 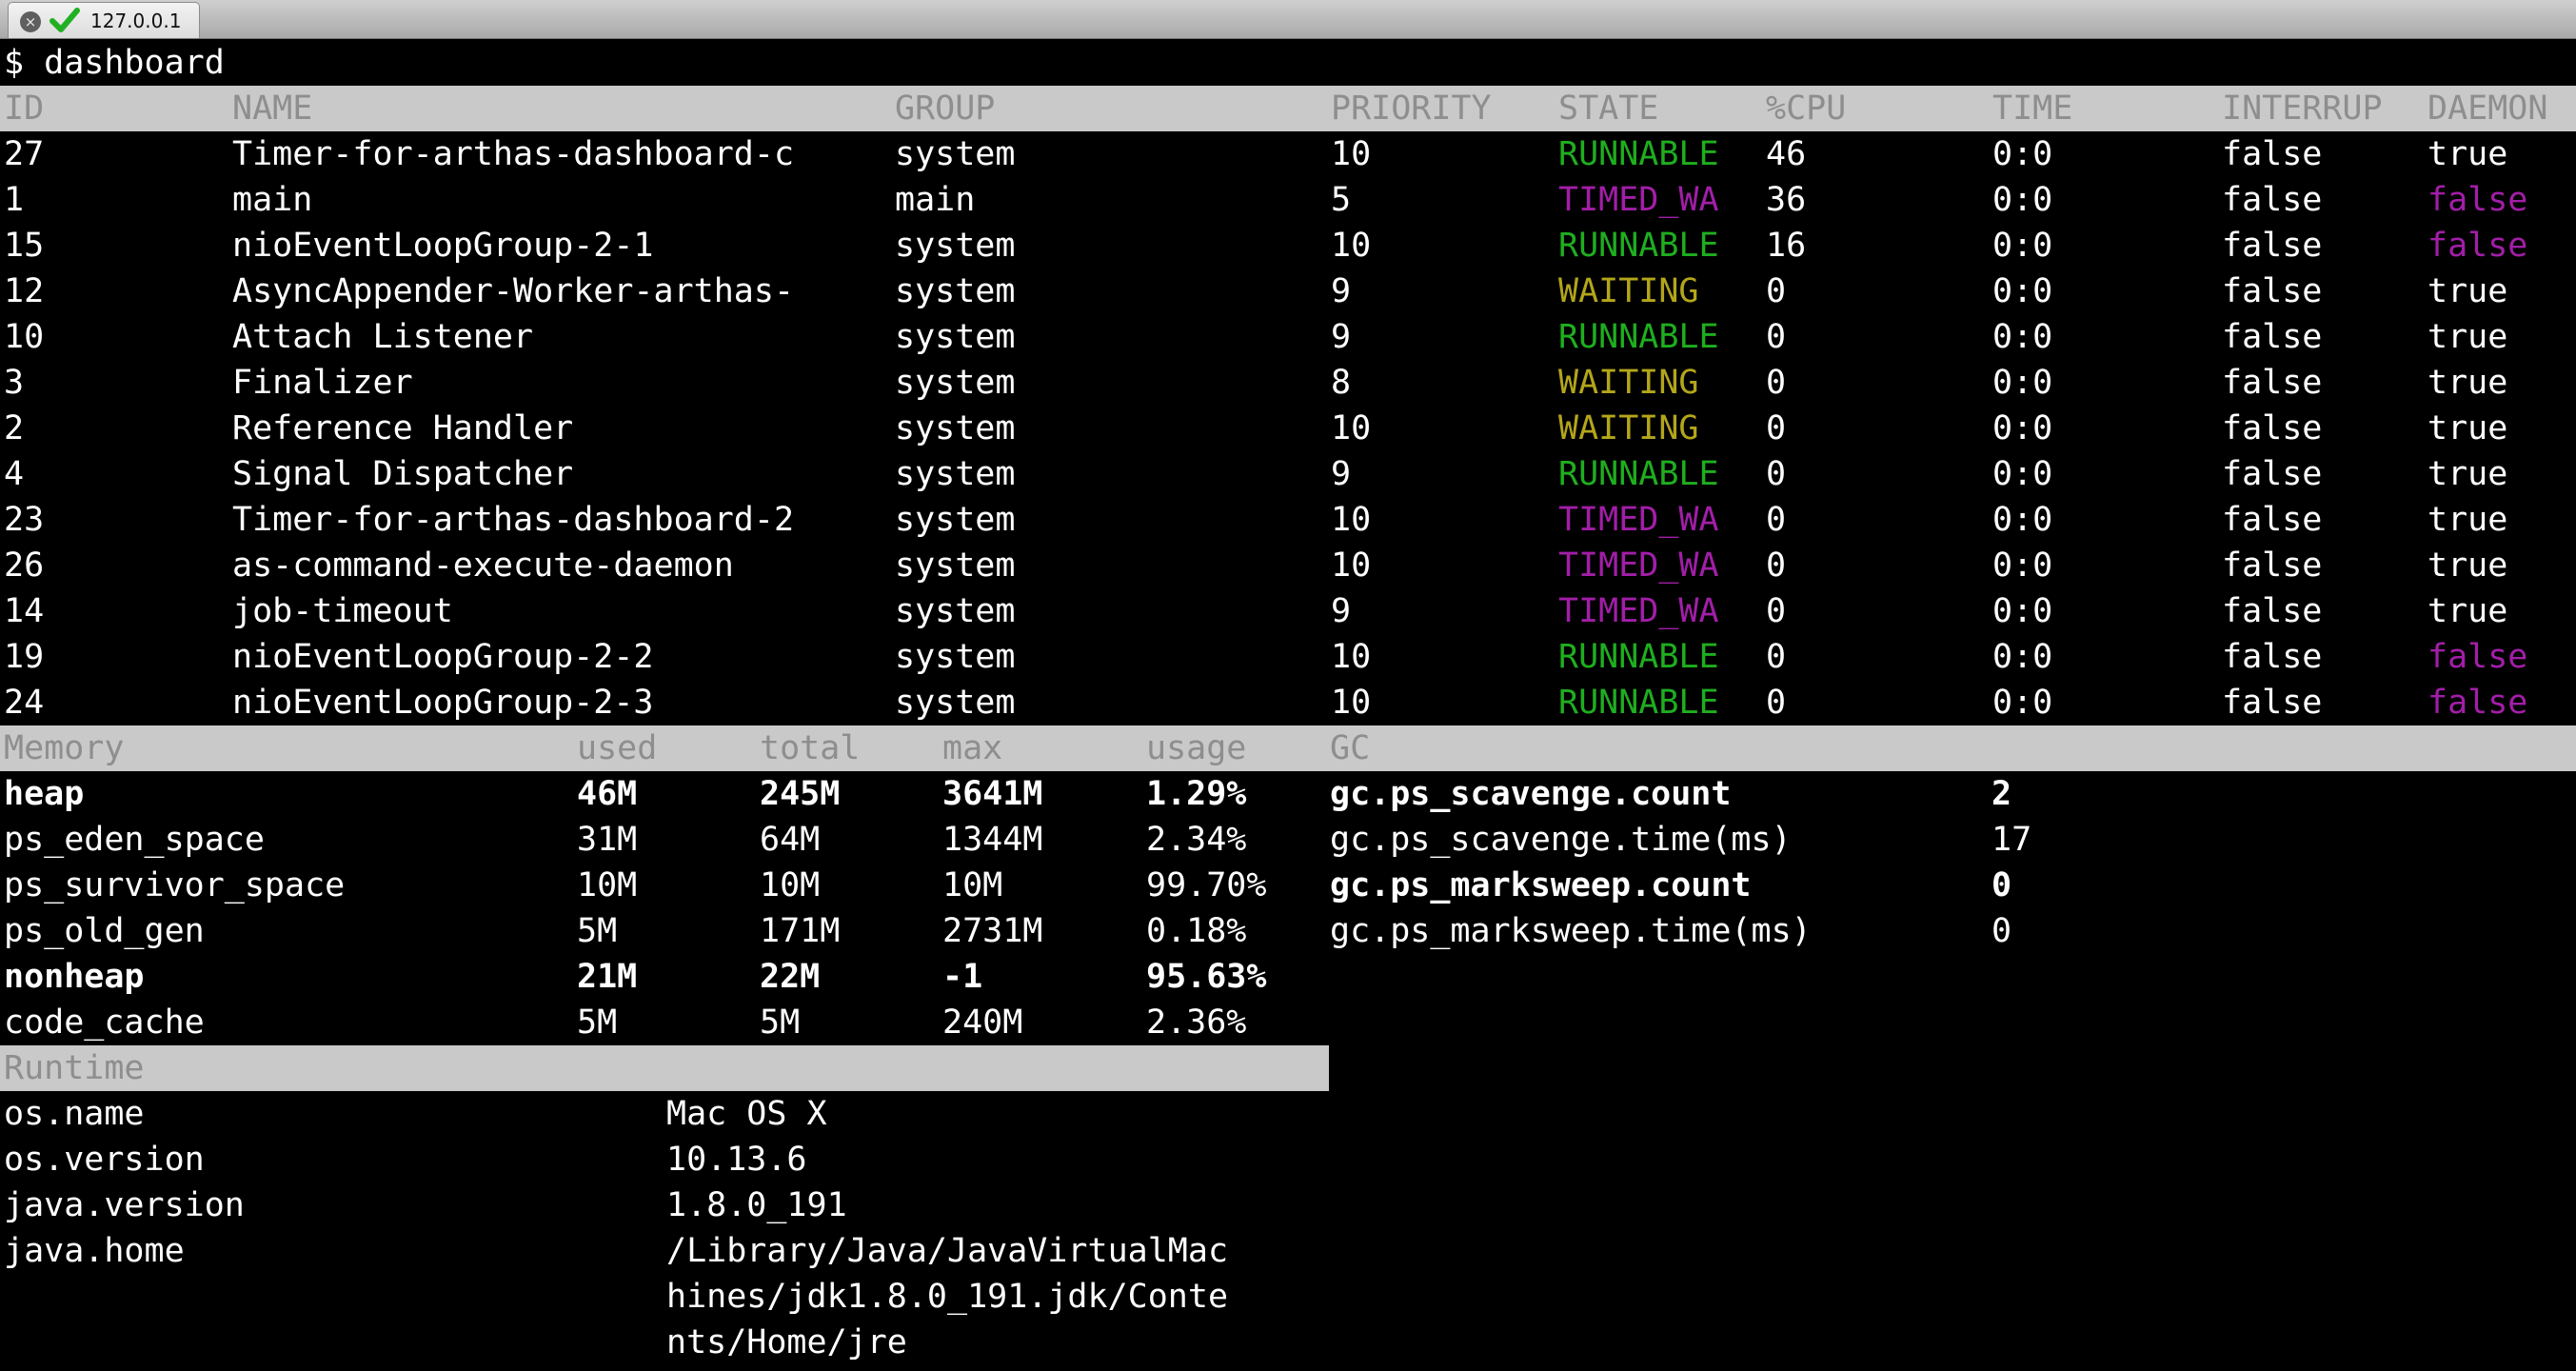 I want to click on runtime-header-label: Runtime, so click(x=74, y=1068).